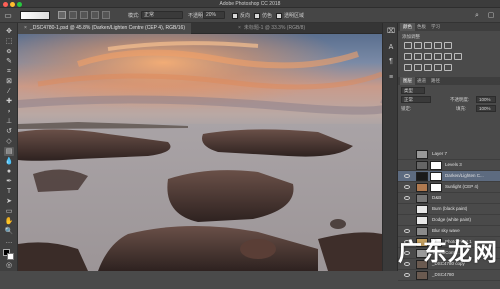 The width and height of the screenshot is (500, 289). What do you see at coordinates (491, 15) in the screenshot?
I see `workspace-icon: ▢` at bounding box center [491, 15].